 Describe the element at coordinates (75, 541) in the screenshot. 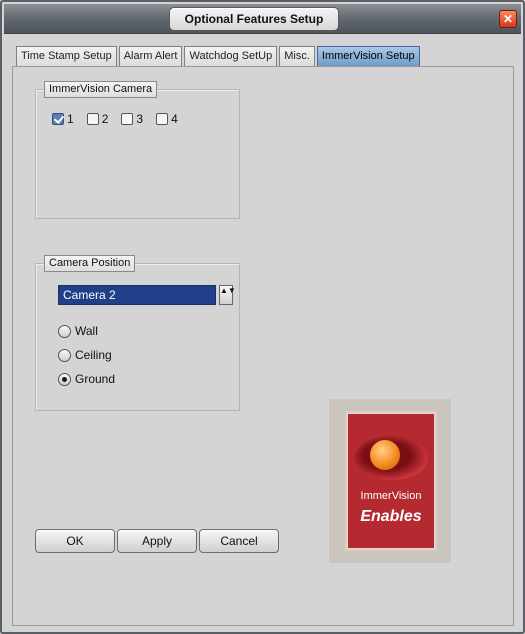

I see `ok-button: OK` at that location.